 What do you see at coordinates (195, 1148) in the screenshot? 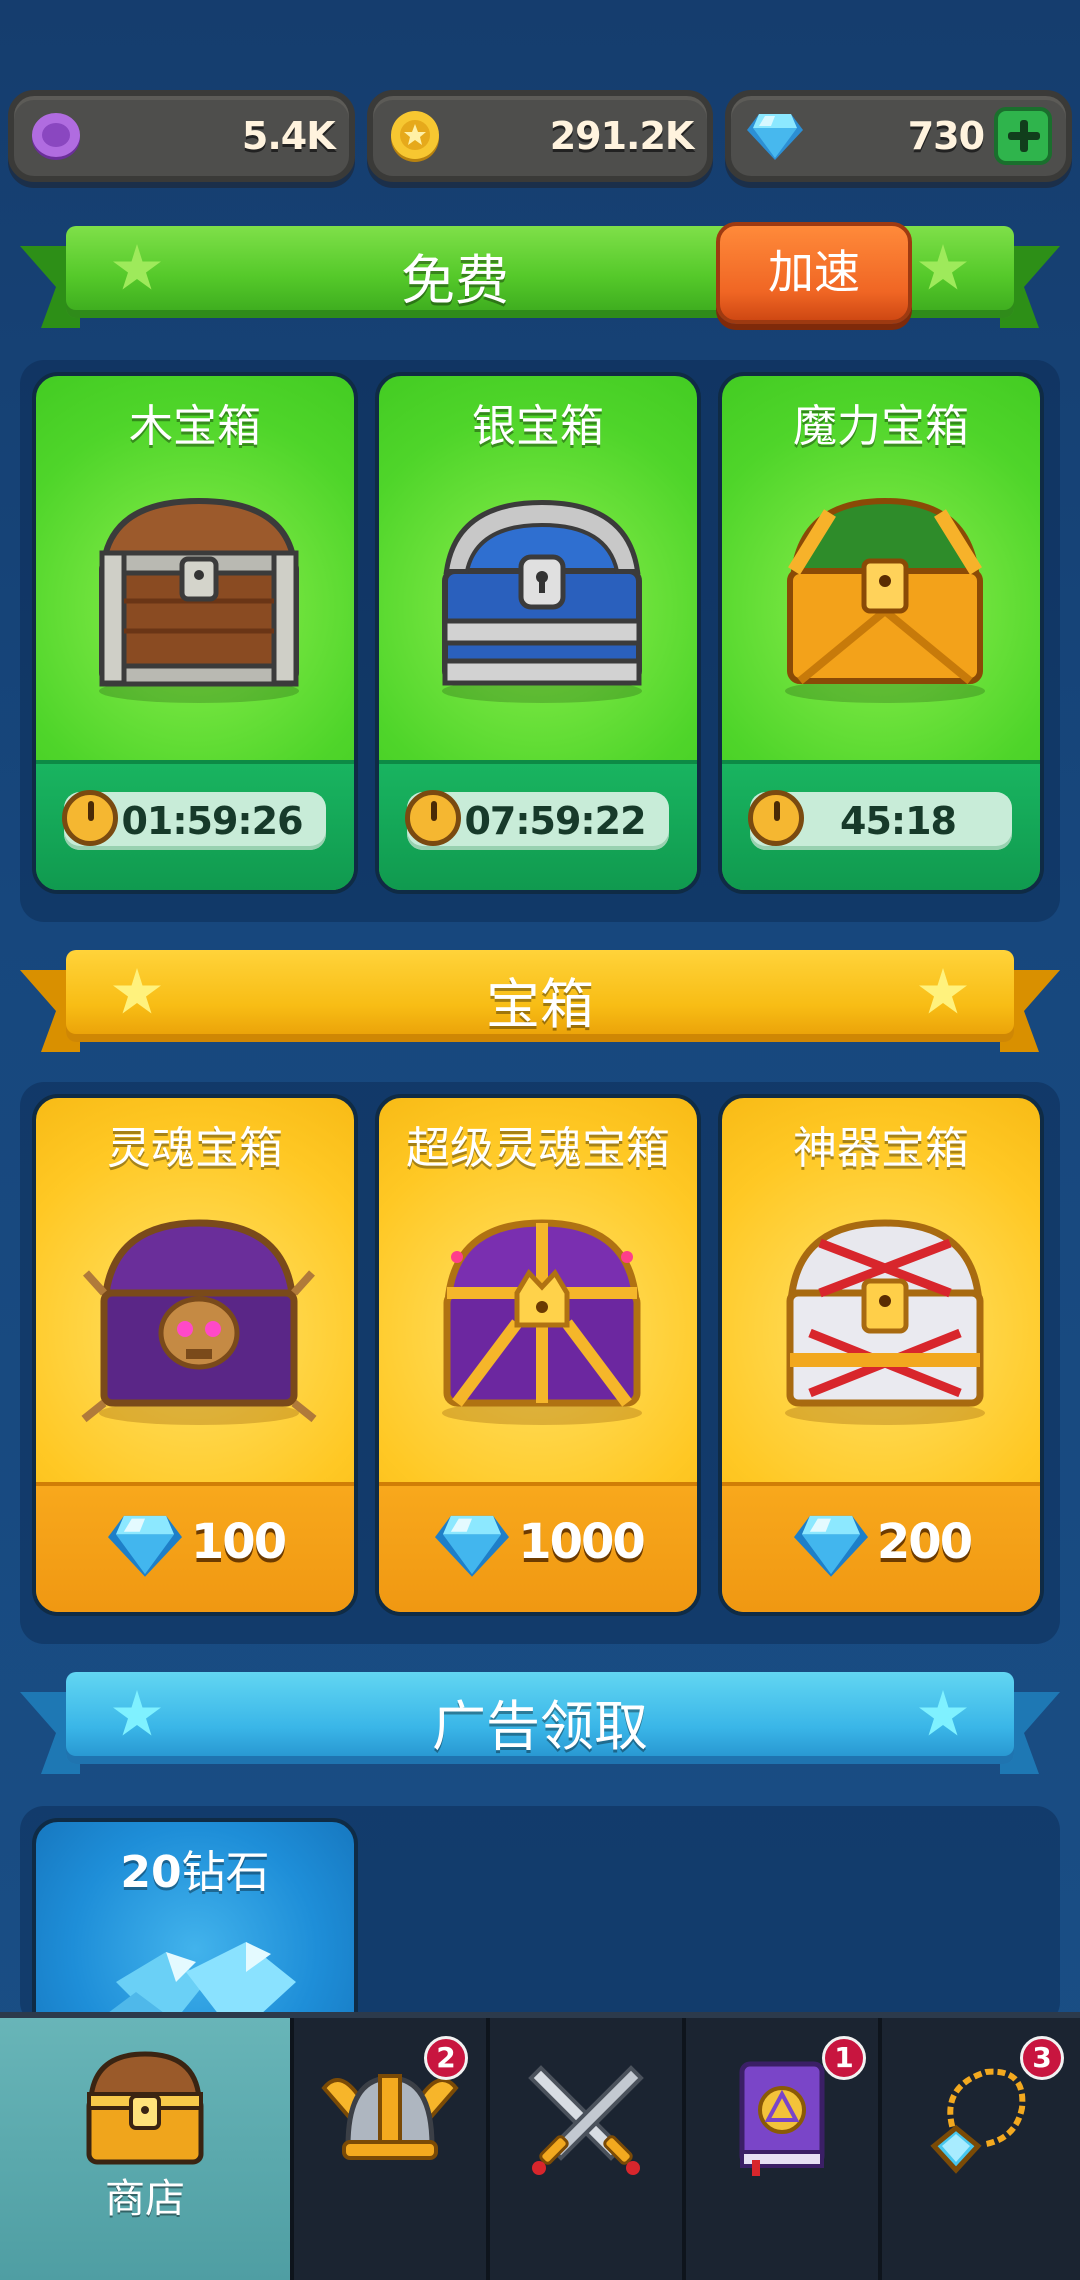
I see `chest-name: 灵魂宝箱` at bounding box center [195, 1148].